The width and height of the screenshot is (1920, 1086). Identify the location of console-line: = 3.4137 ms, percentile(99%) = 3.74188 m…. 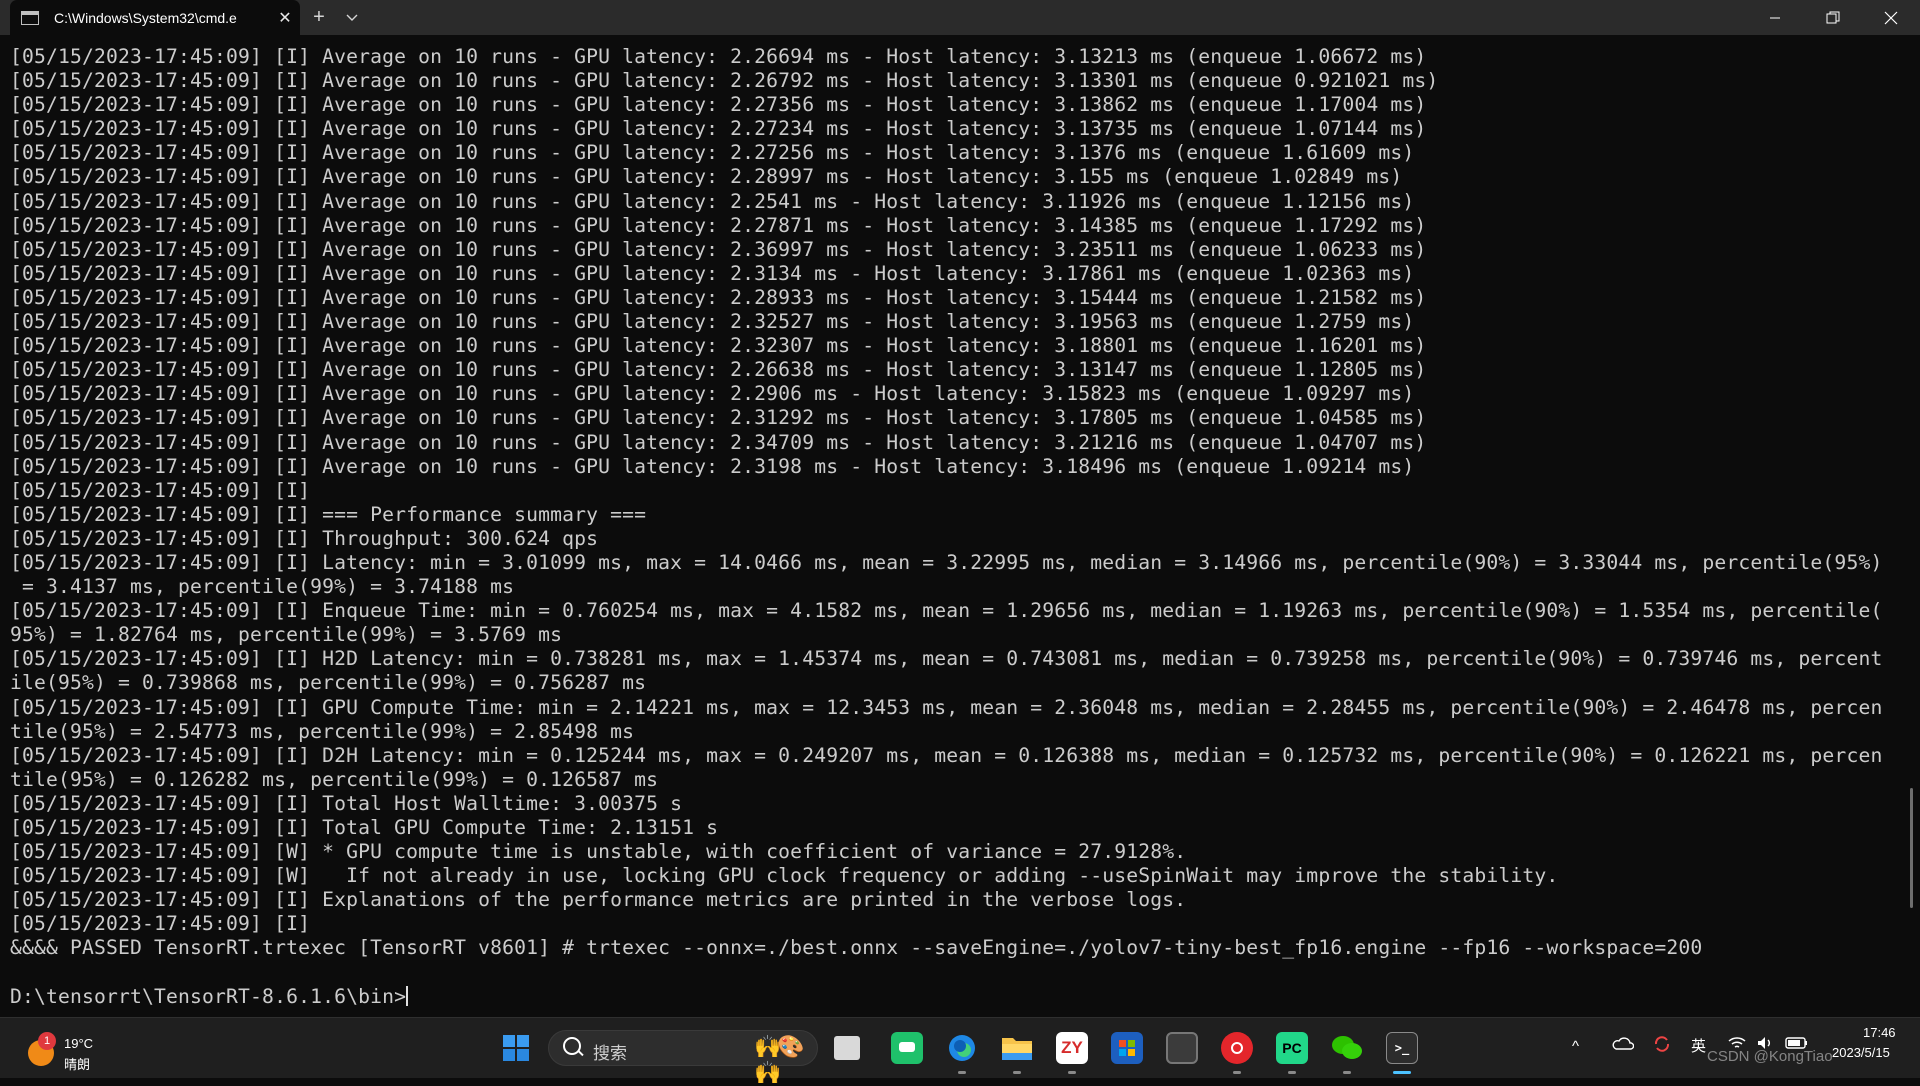
(262, 587).